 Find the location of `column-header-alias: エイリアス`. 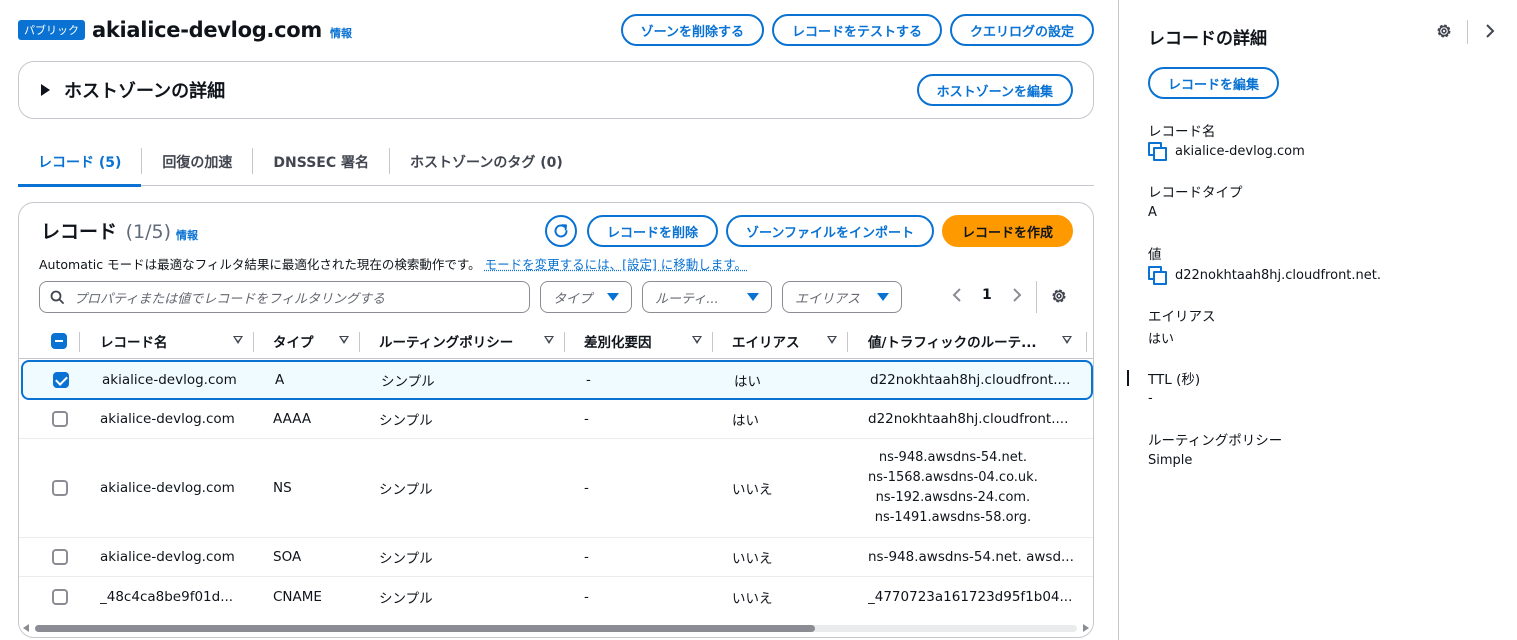

column-header-alias: エイリアス is located at coordinates (780, 341).